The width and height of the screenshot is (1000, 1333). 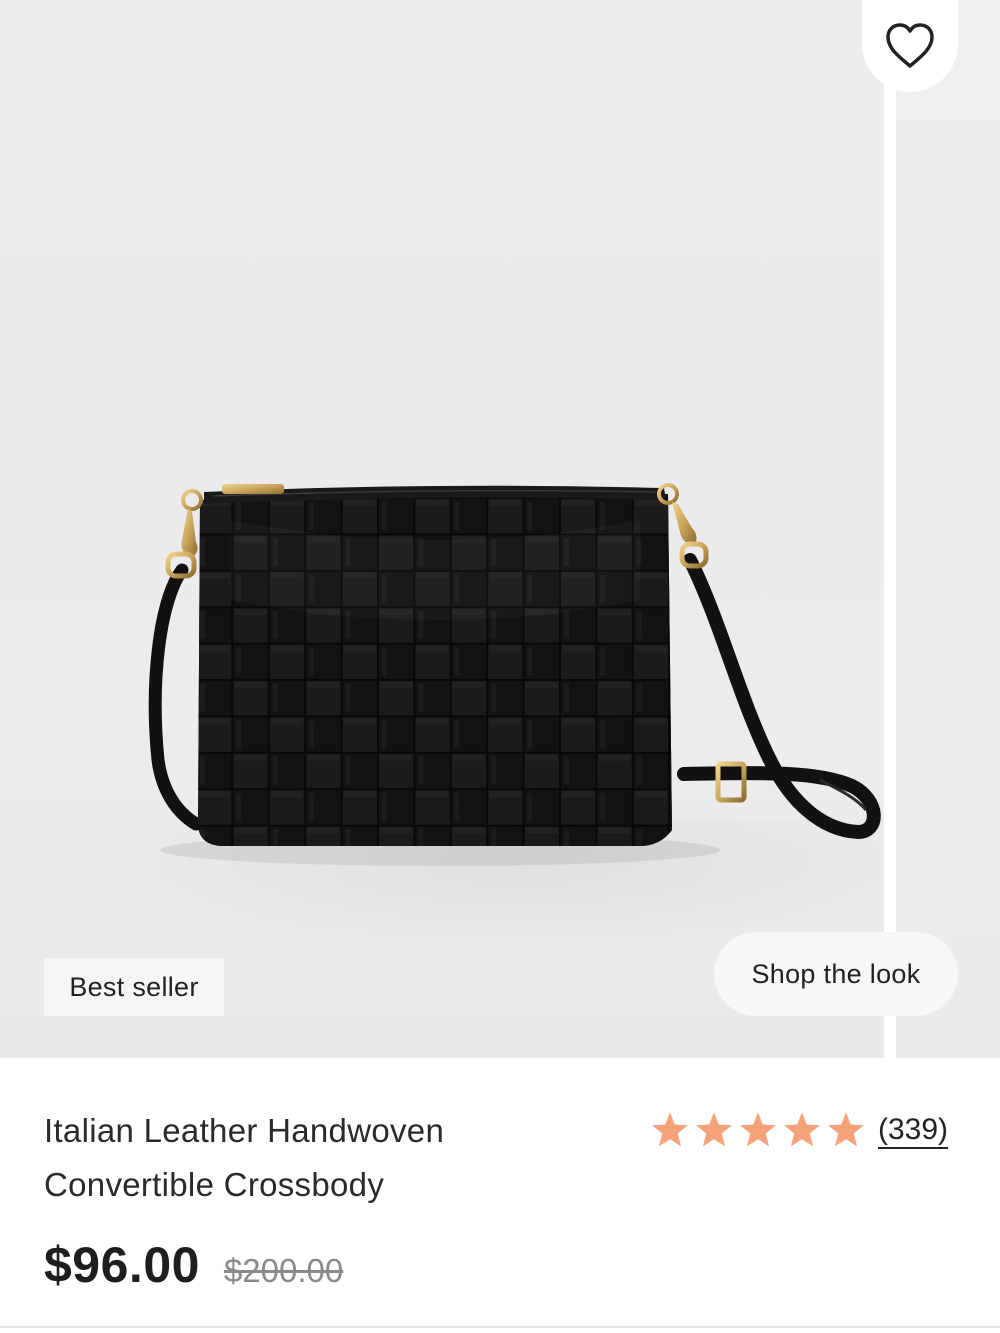 I want to click on review-count-link: (339), so click(x=913, y=1130).